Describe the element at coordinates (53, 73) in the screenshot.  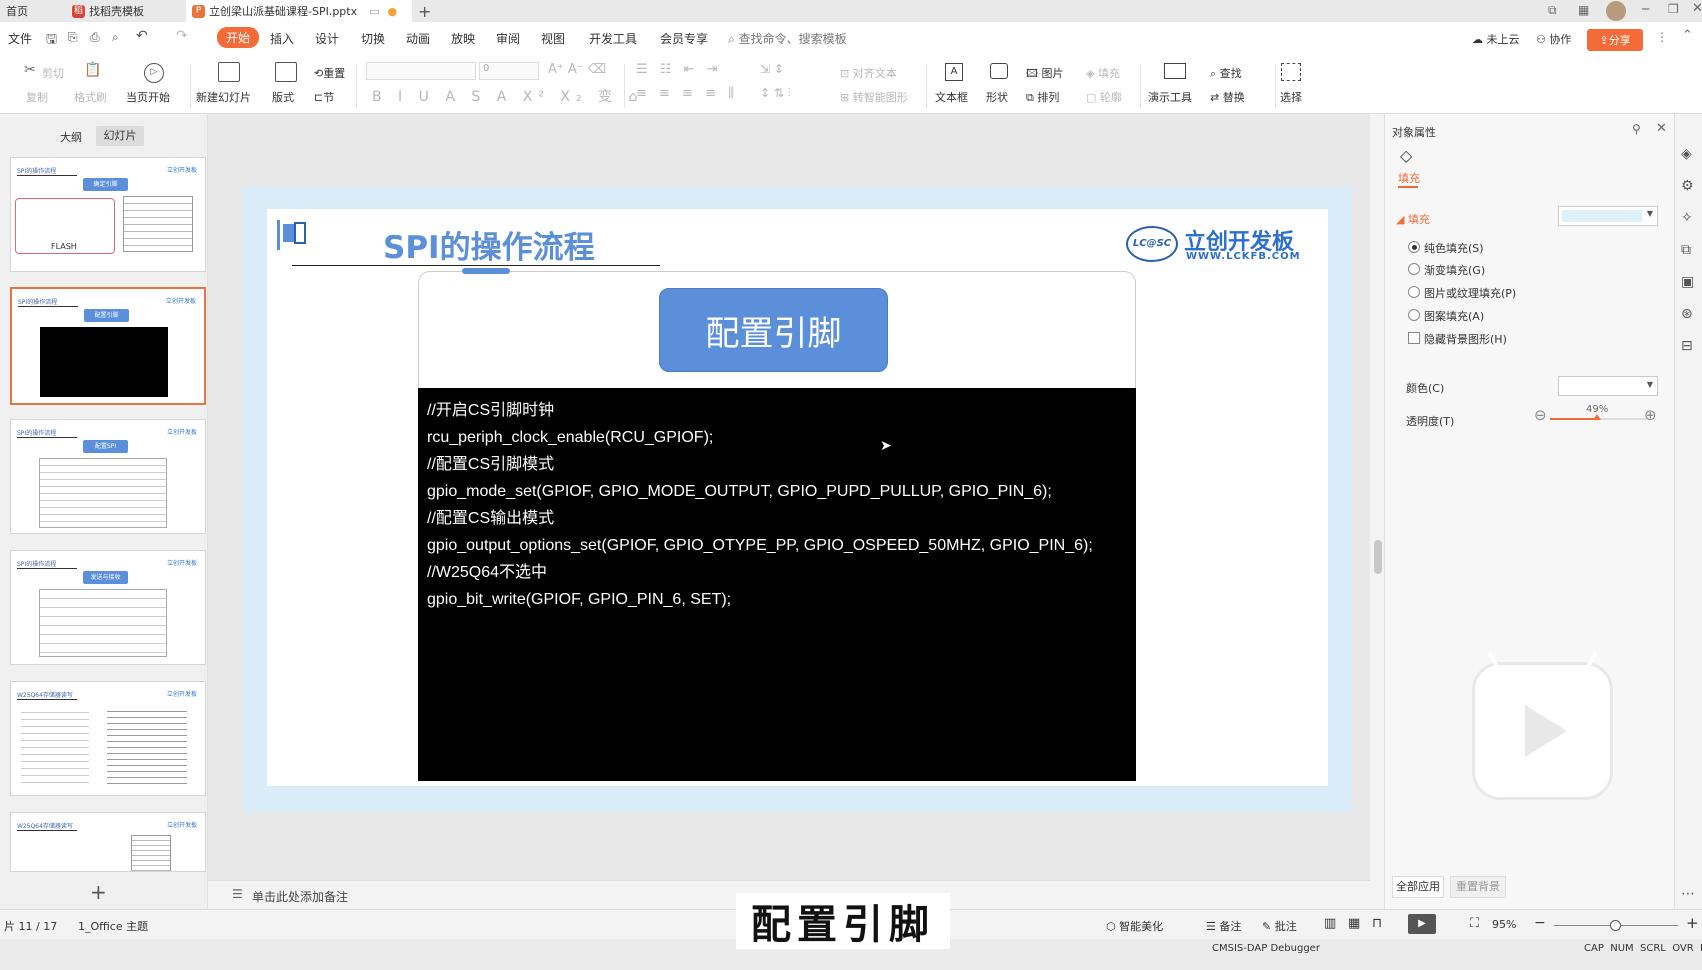
I see `cut-button: 剪切` at that location.